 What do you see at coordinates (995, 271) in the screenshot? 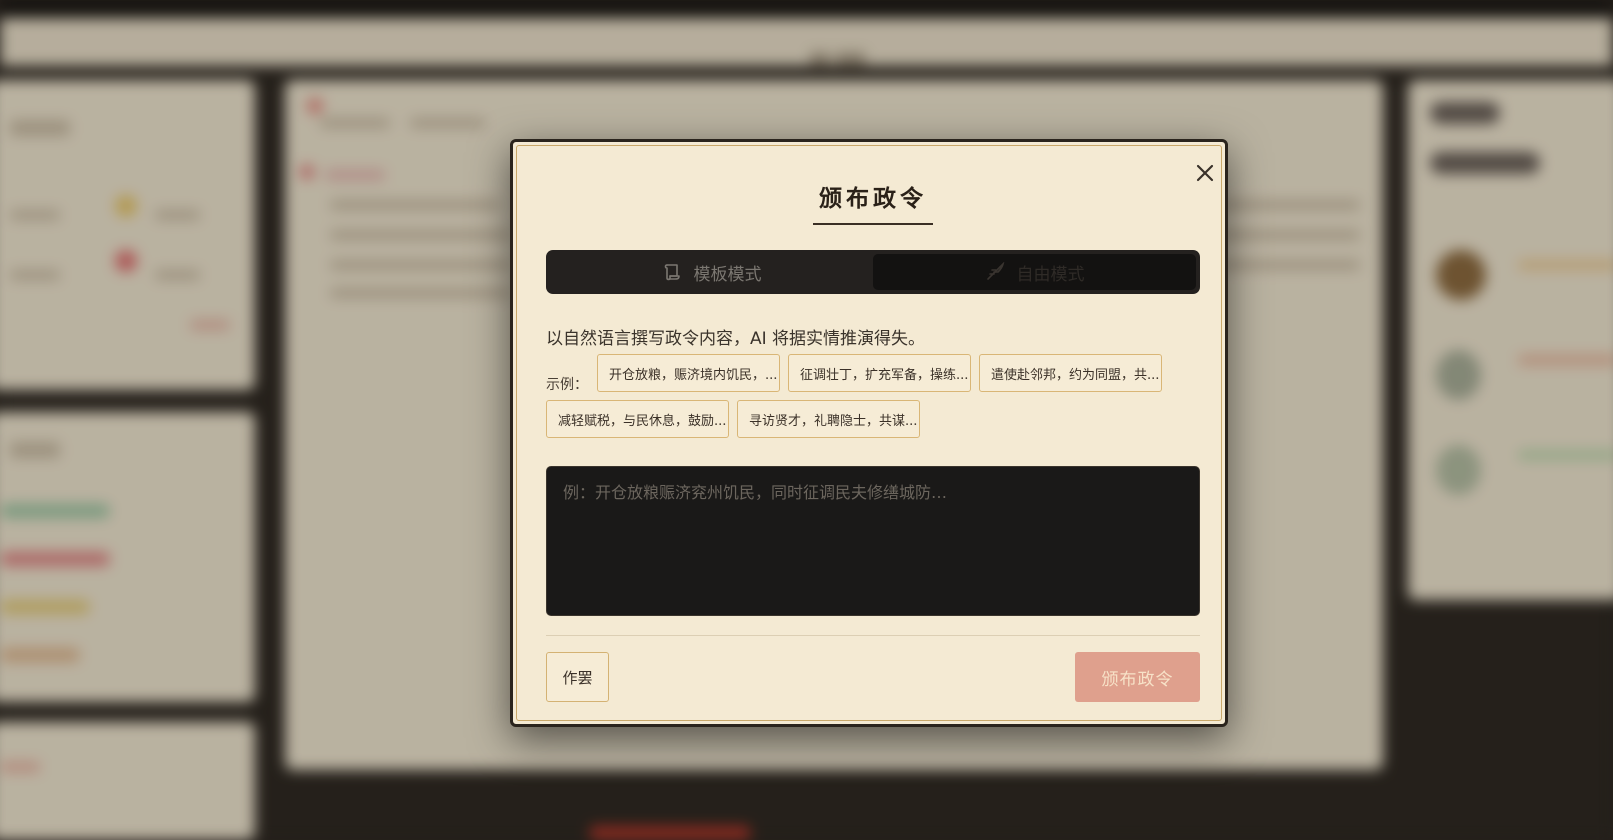
I see `quill-icon` at bounding box center [995, 271].